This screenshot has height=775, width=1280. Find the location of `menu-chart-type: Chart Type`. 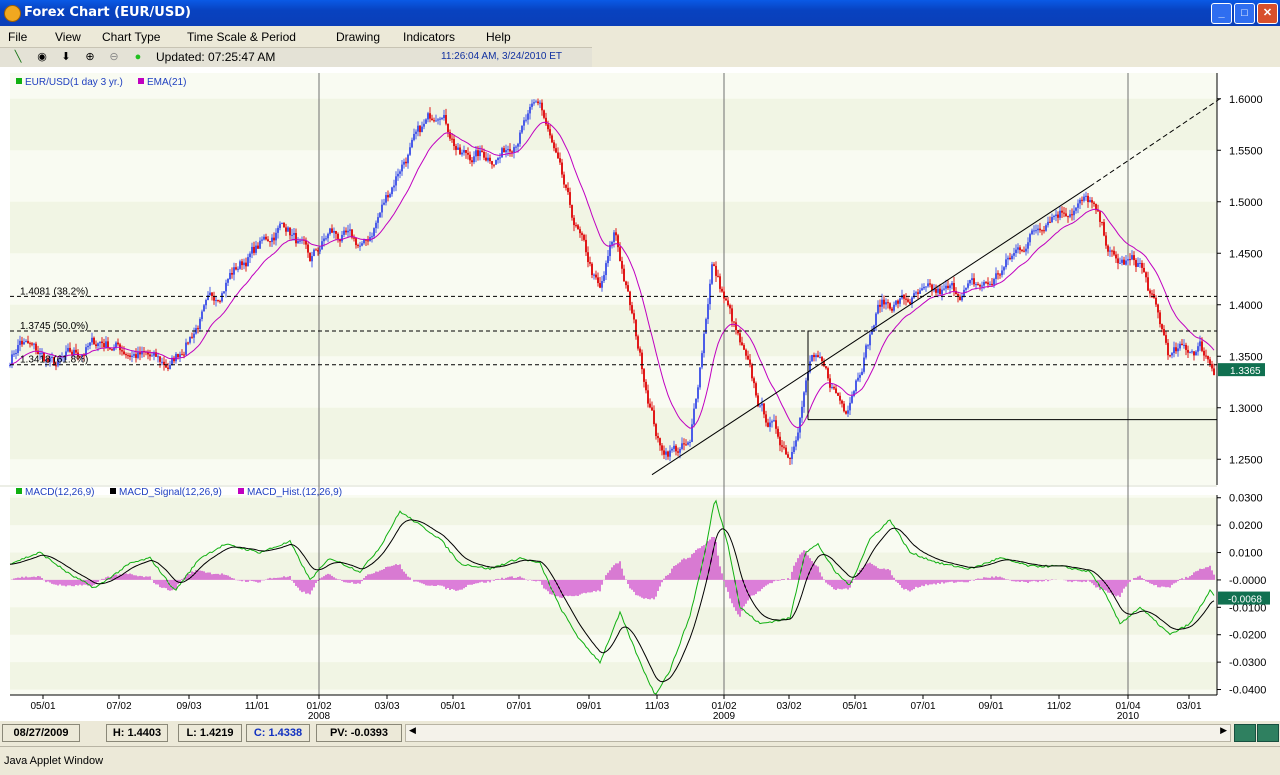

menu-chart-type: Chart Type is located at coordinates (131, 37).